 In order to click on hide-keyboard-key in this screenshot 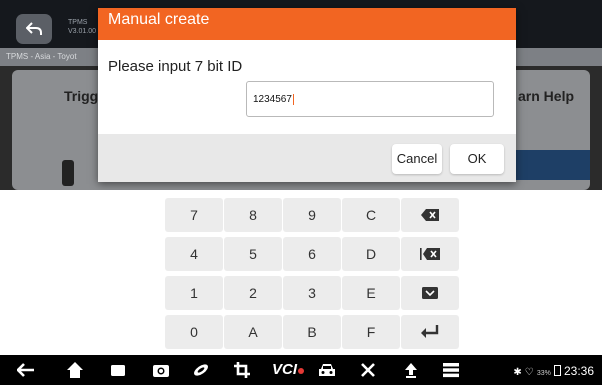, I will do `click(430, 293)`.